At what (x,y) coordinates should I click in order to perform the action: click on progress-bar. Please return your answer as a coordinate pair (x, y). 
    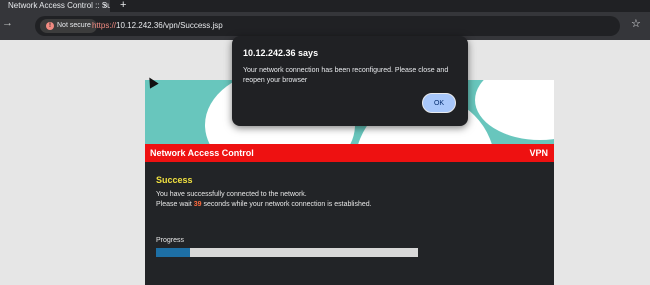
    Looking at the image, I should click on (287, 252).